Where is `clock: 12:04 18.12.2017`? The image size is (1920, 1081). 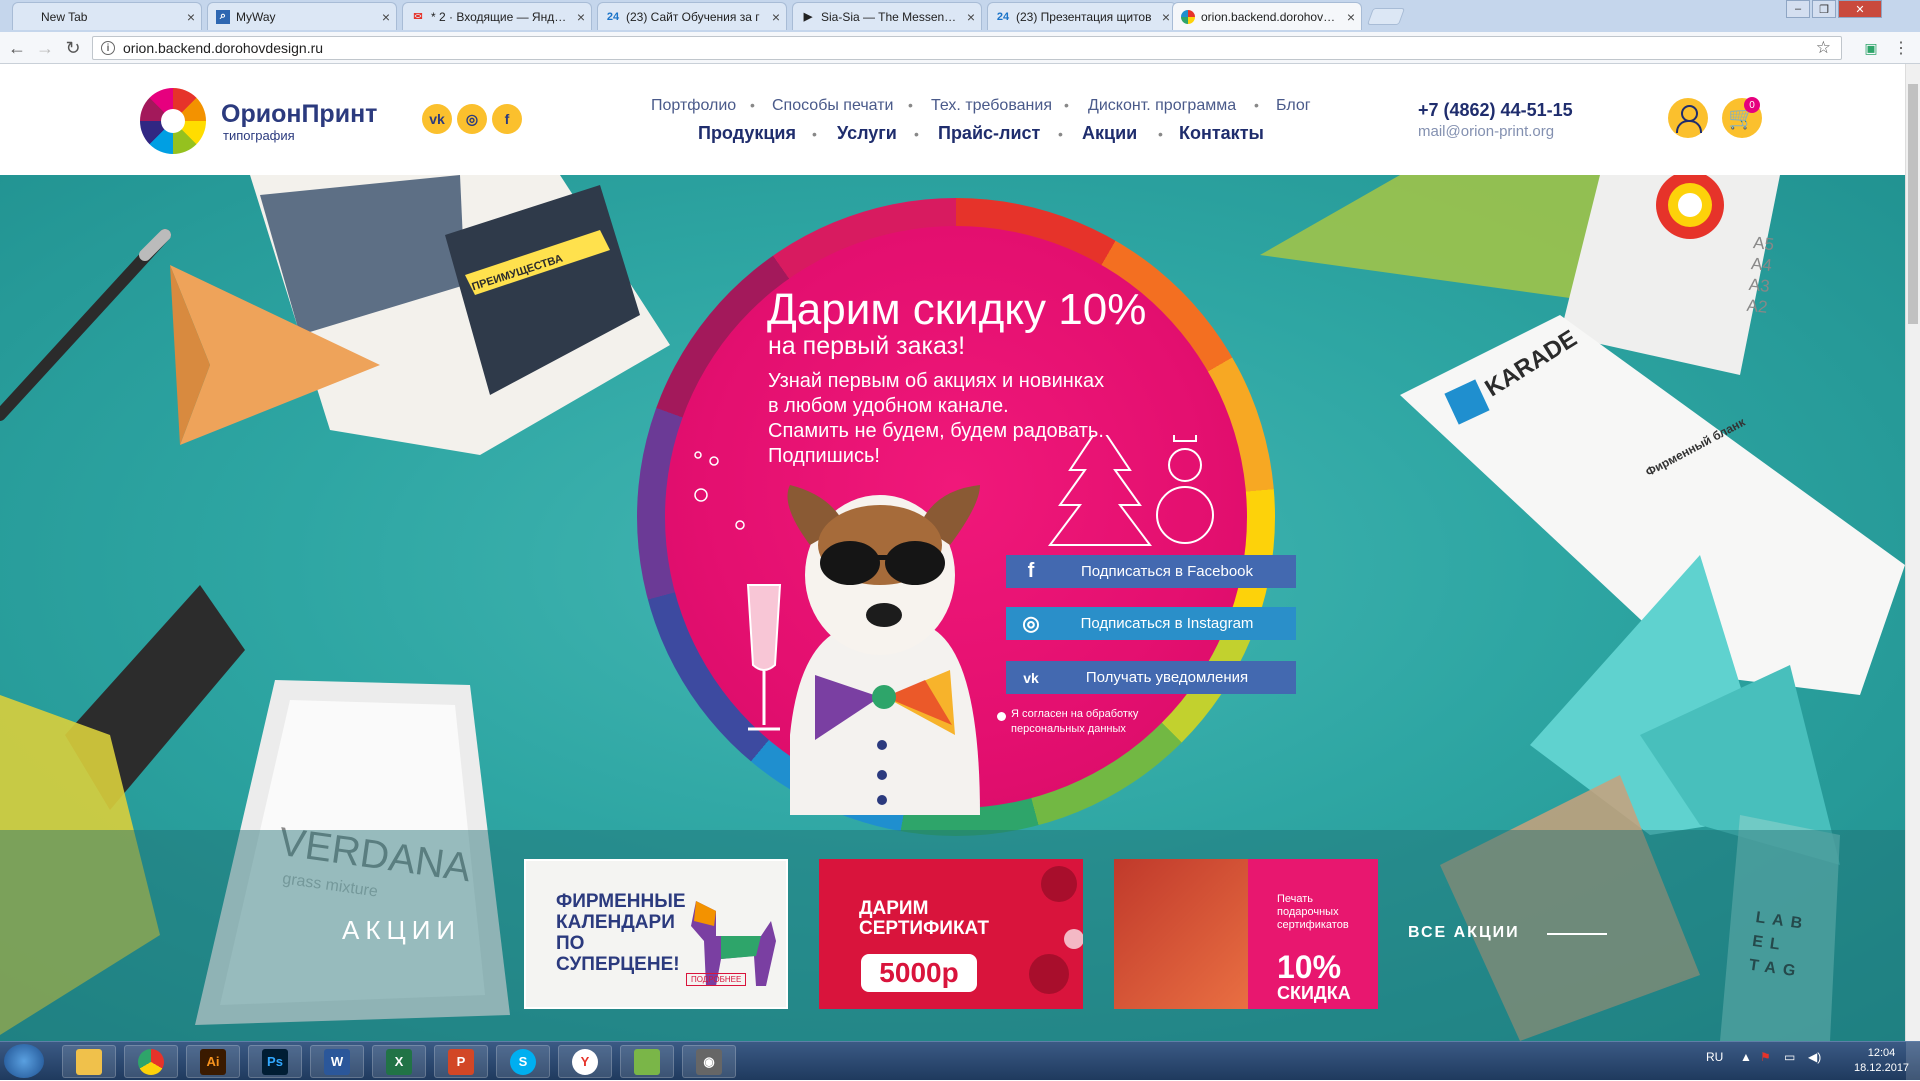 clock: 12:04 18.12.2017 is located at coordinates (1881, 1061).